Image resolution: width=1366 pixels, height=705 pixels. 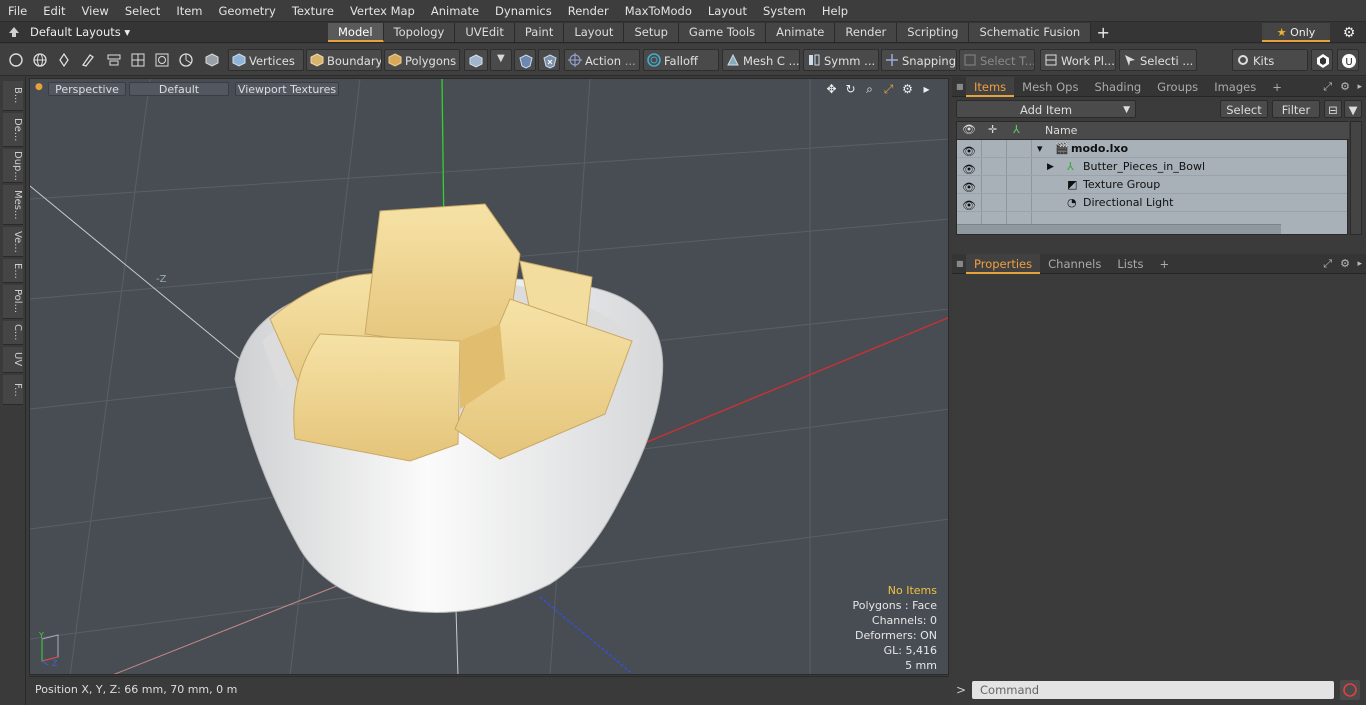 I want to click on only-toggle: ★ Only, so click(x=1296, y=32).